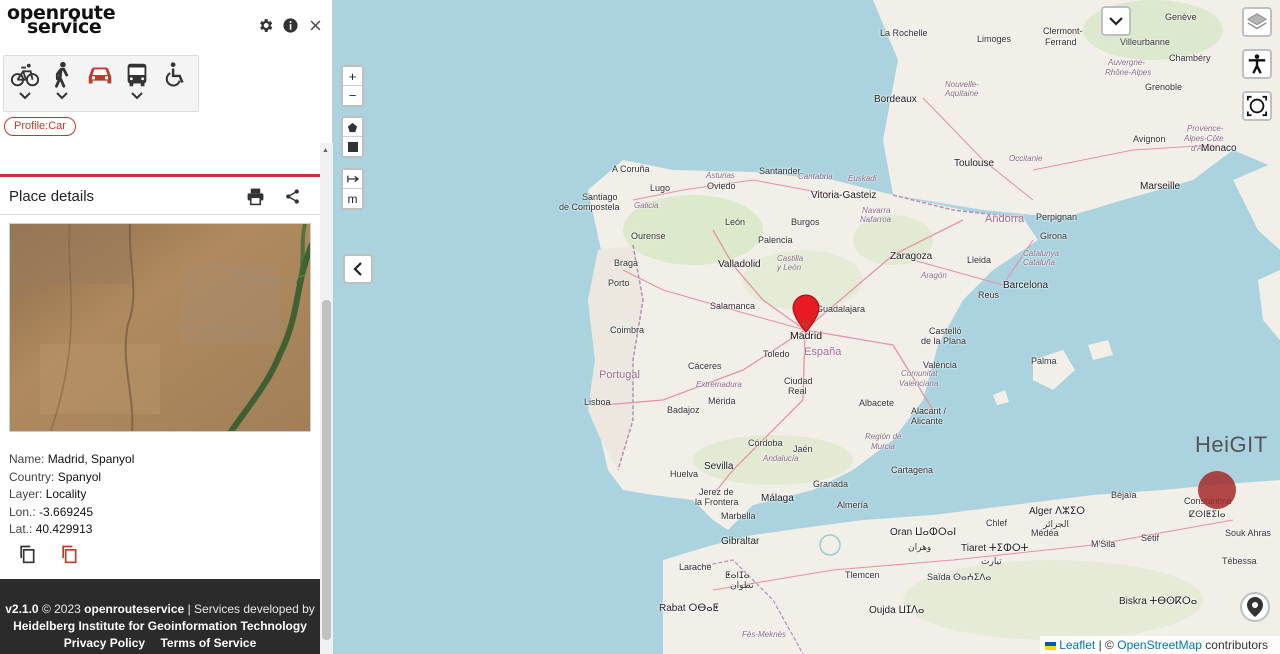 Image resolution: width=1280 pixels, height=654 pixels. What do you see at coordinates (175, 85) in the screenshot?
I see `profile-wheelchair` at bounding box center [175, 85].